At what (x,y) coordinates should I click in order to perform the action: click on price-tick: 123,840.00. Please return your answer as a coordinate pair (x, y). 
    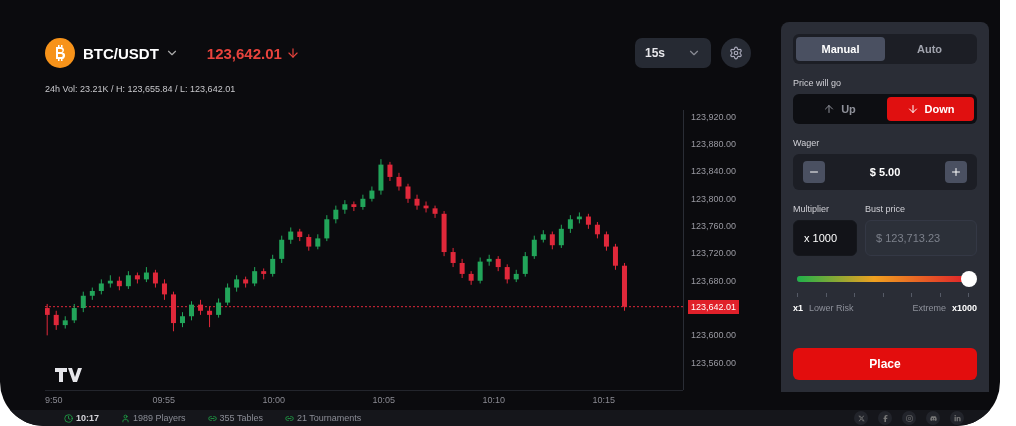
    Looking at the image, I should click on (714, 172).